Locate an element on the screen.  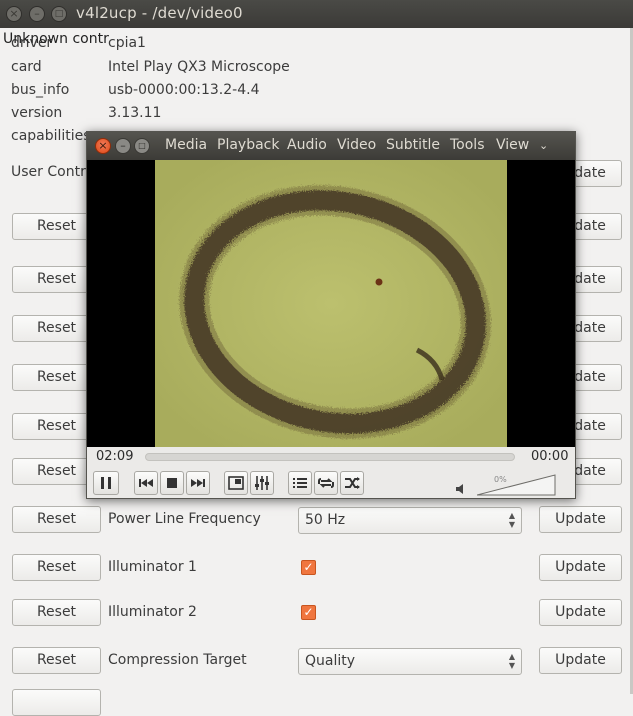
shuffle-icon is located at coordinates (352, 483).